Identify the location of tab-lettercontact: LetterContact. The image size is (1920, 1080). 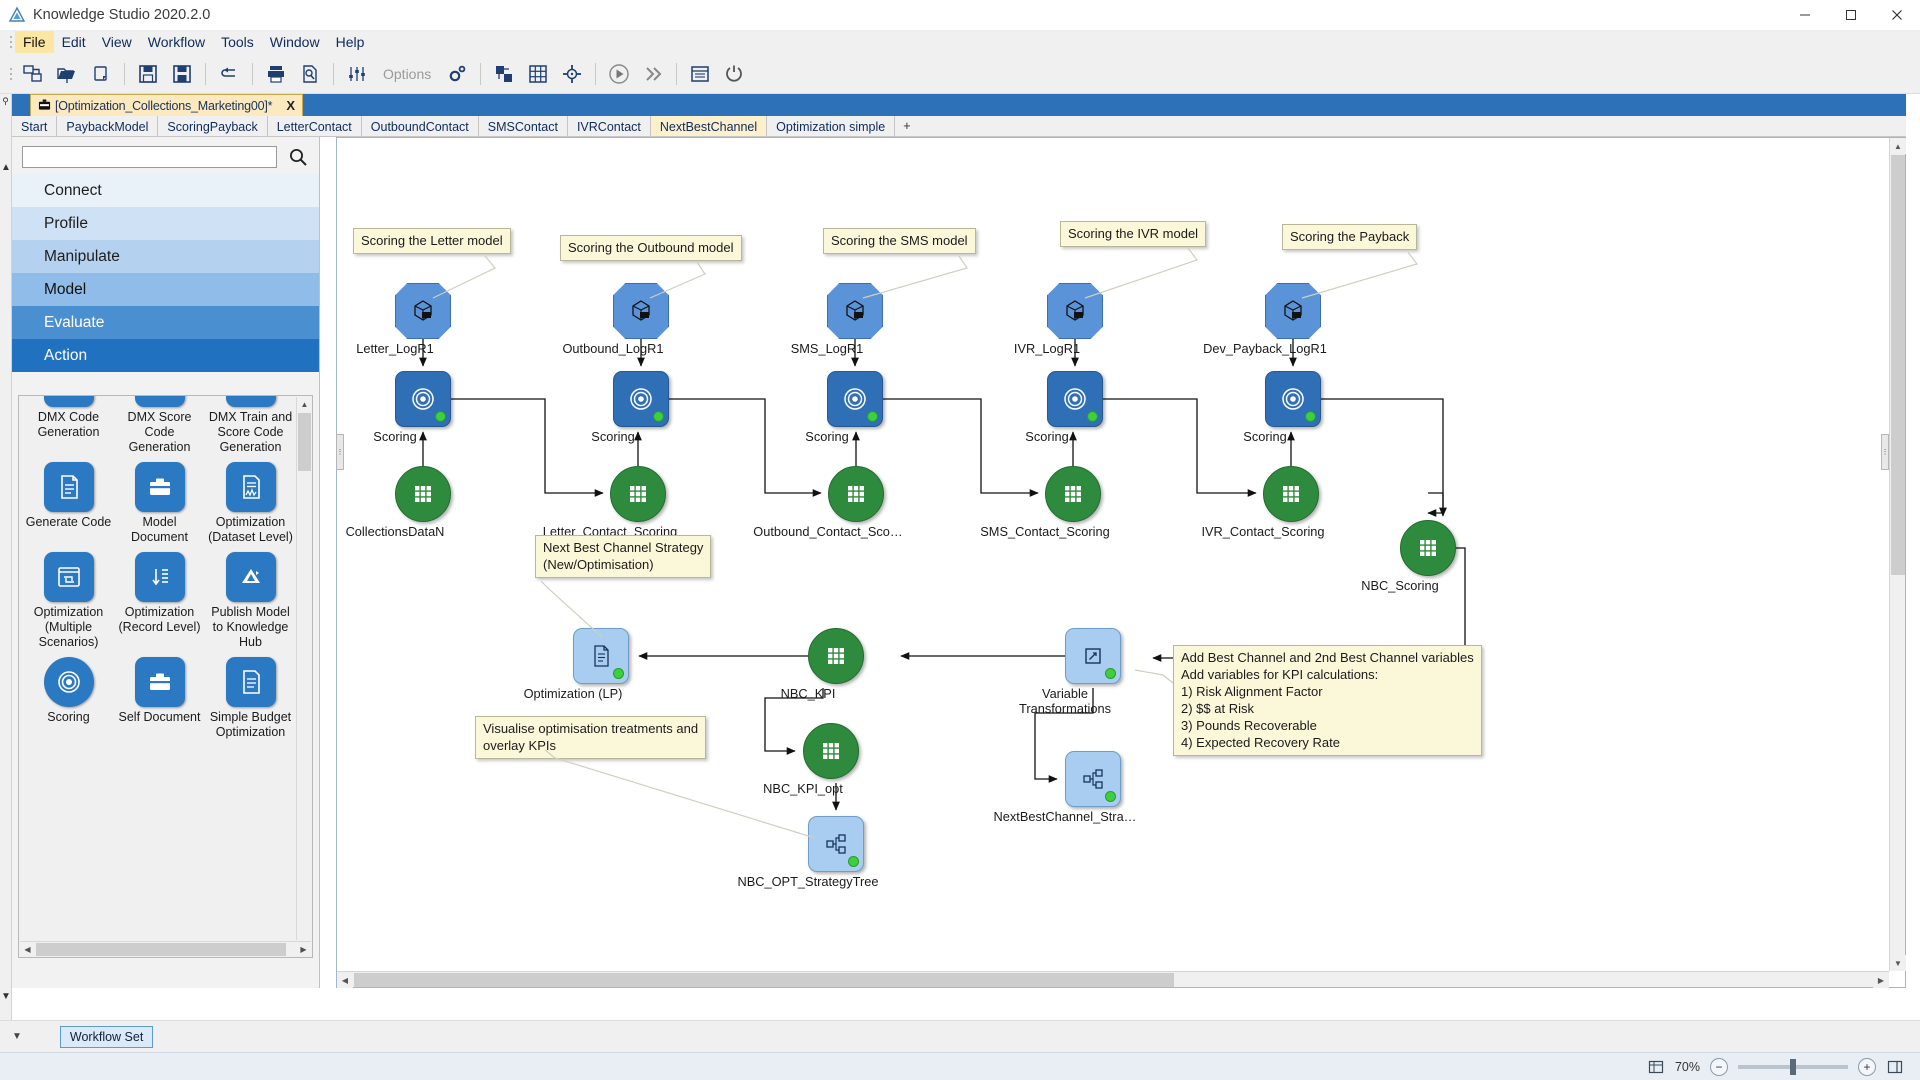
(314, 126).